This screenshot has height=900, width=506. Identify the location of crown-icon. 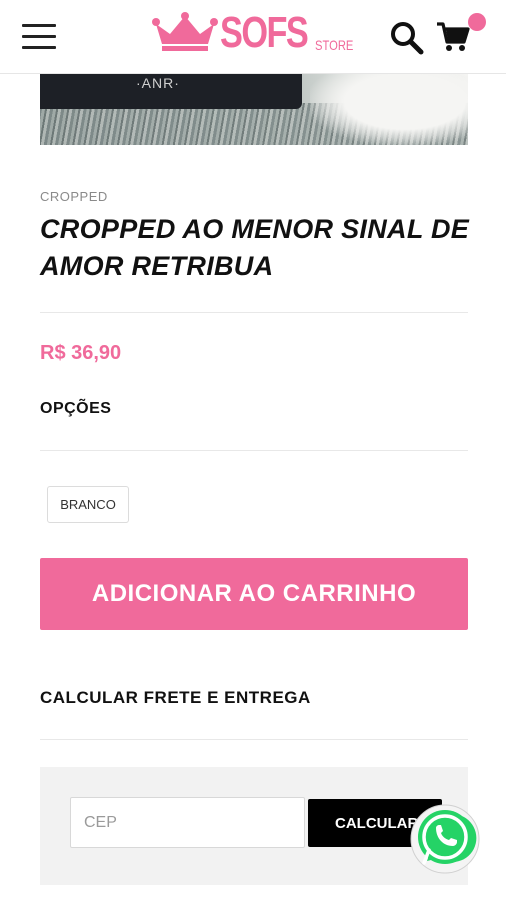
(185, 31).